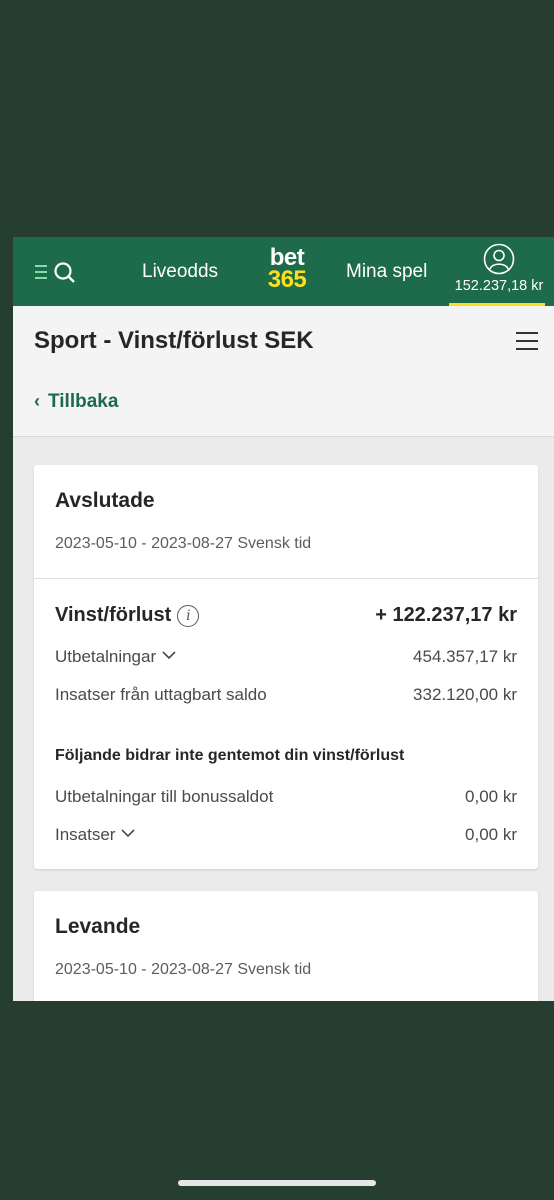 This screenshot has height=1200, width=554. I want to click on account-button: 152.237,18 kr, so click(499, 268).